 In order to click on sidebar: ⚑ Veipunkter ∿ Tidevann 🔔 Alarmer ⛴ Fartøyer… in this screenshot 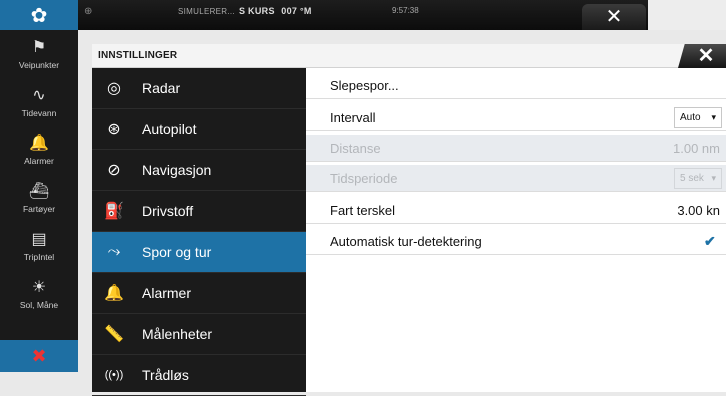, I will do `click(39, 201)`.